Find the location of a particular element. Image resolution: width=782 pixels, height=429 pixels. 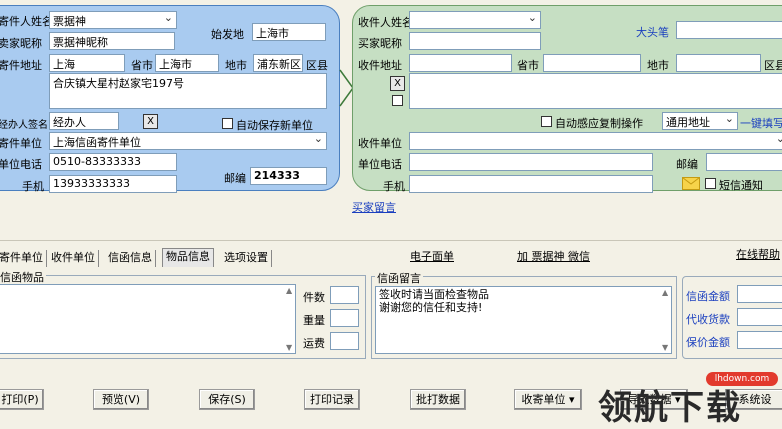

bignose-label: 大头笔 is located at coordinates (652, 32).